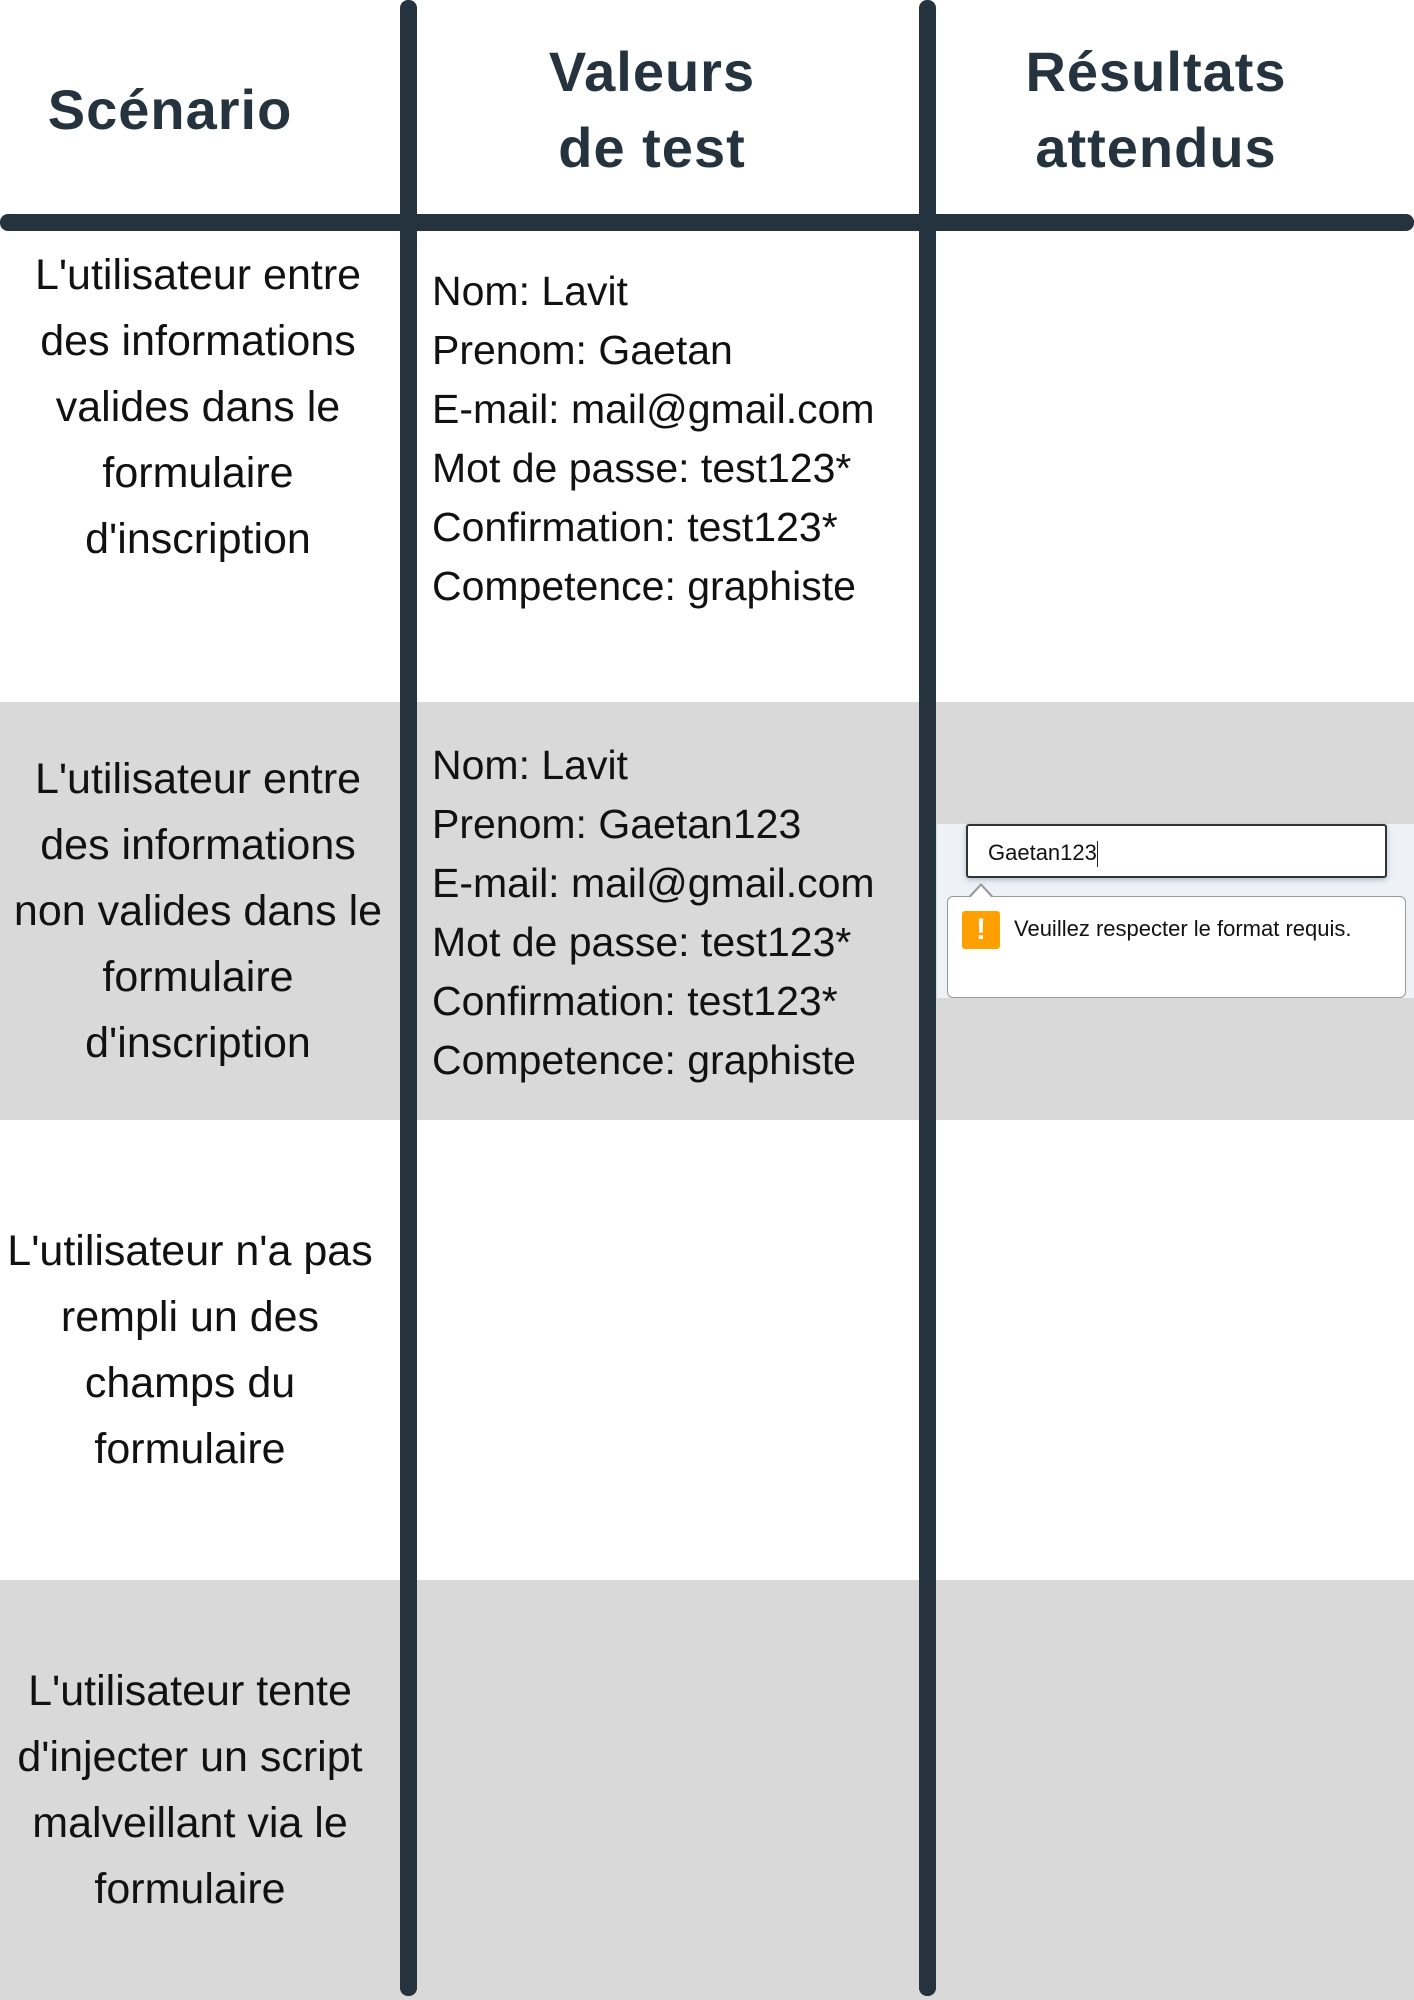 The image size is (1414, 2000). What do you see at coordinates (617, 824) in the screenshot?
I see `test-value: Prenom: Gaetan123` at bounding box center [617, 824].